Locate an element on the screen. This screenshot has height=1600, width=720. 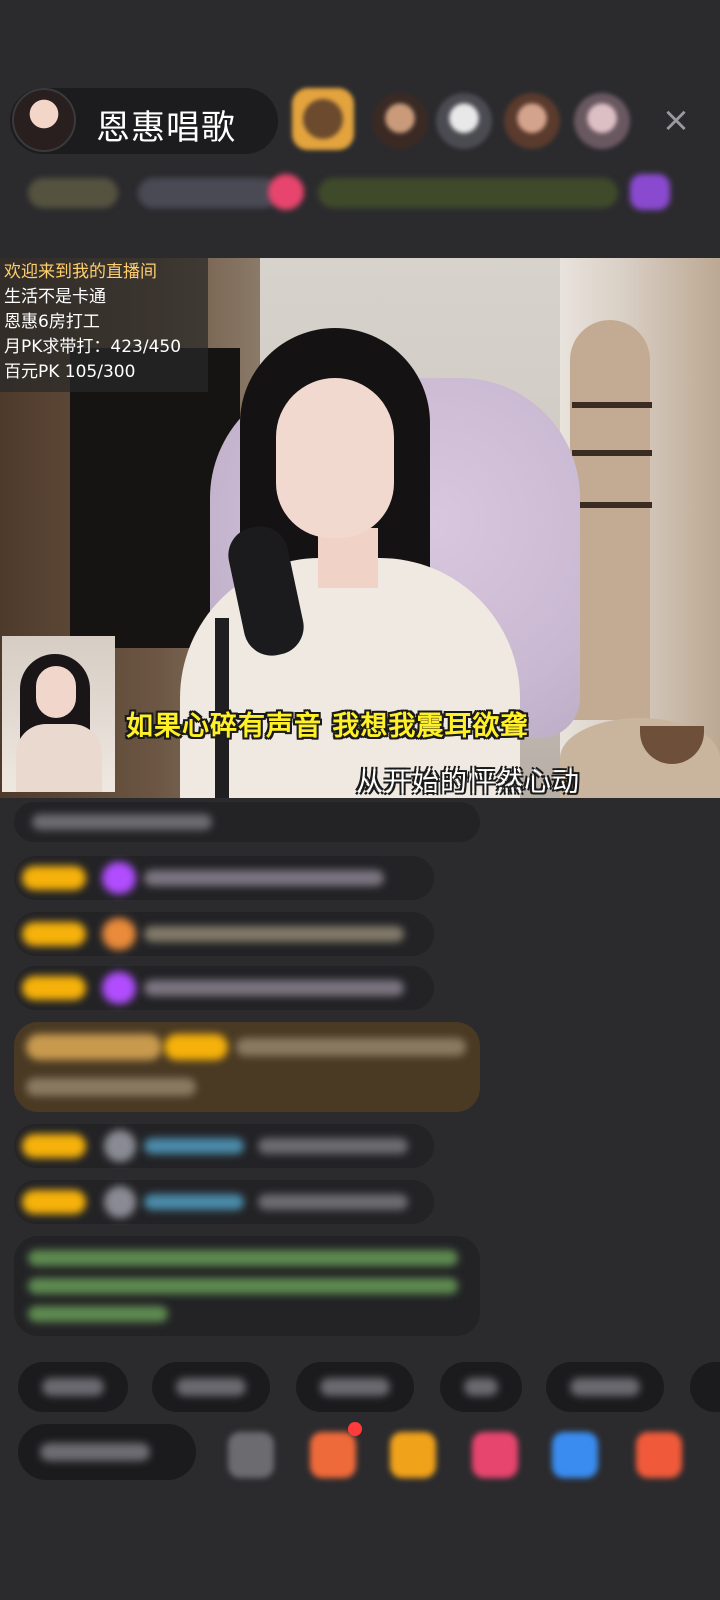
notice-line: 欢迎来到我的直播间 is located at coordinates (80, 272).